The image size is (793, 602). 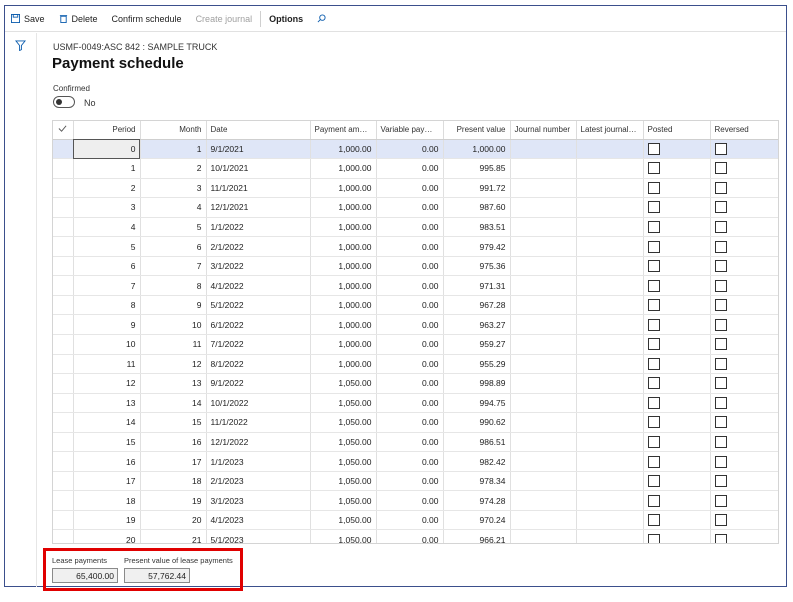 I want to click on cell-date: 9/1/2021, so click(x=258, y=149).